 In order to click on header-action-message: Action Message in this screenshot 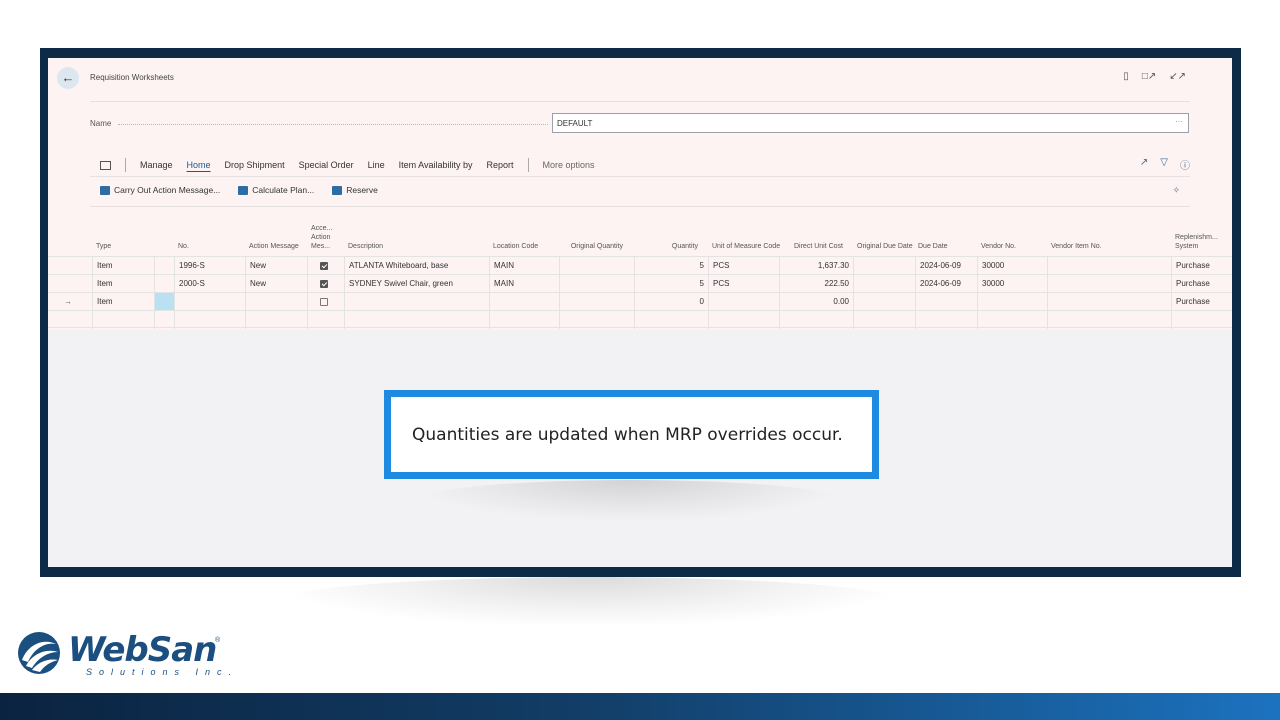, I will do `click(278, 236)`.